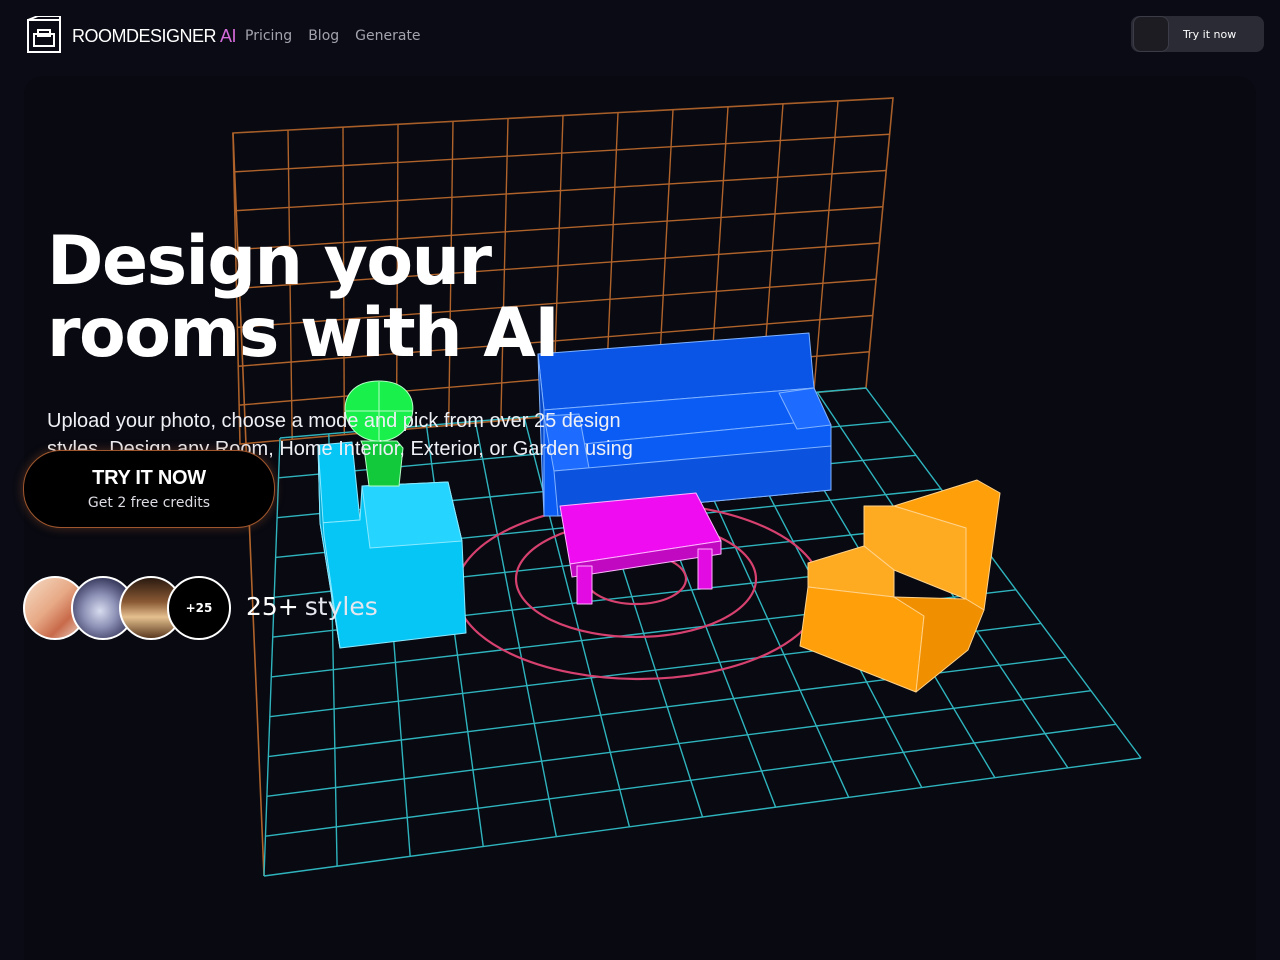 This screenshot has width=1280, height=960. Describe the element at coordinates (1151, 34) in the screenshot. I see `app-badge-icon` at that location.